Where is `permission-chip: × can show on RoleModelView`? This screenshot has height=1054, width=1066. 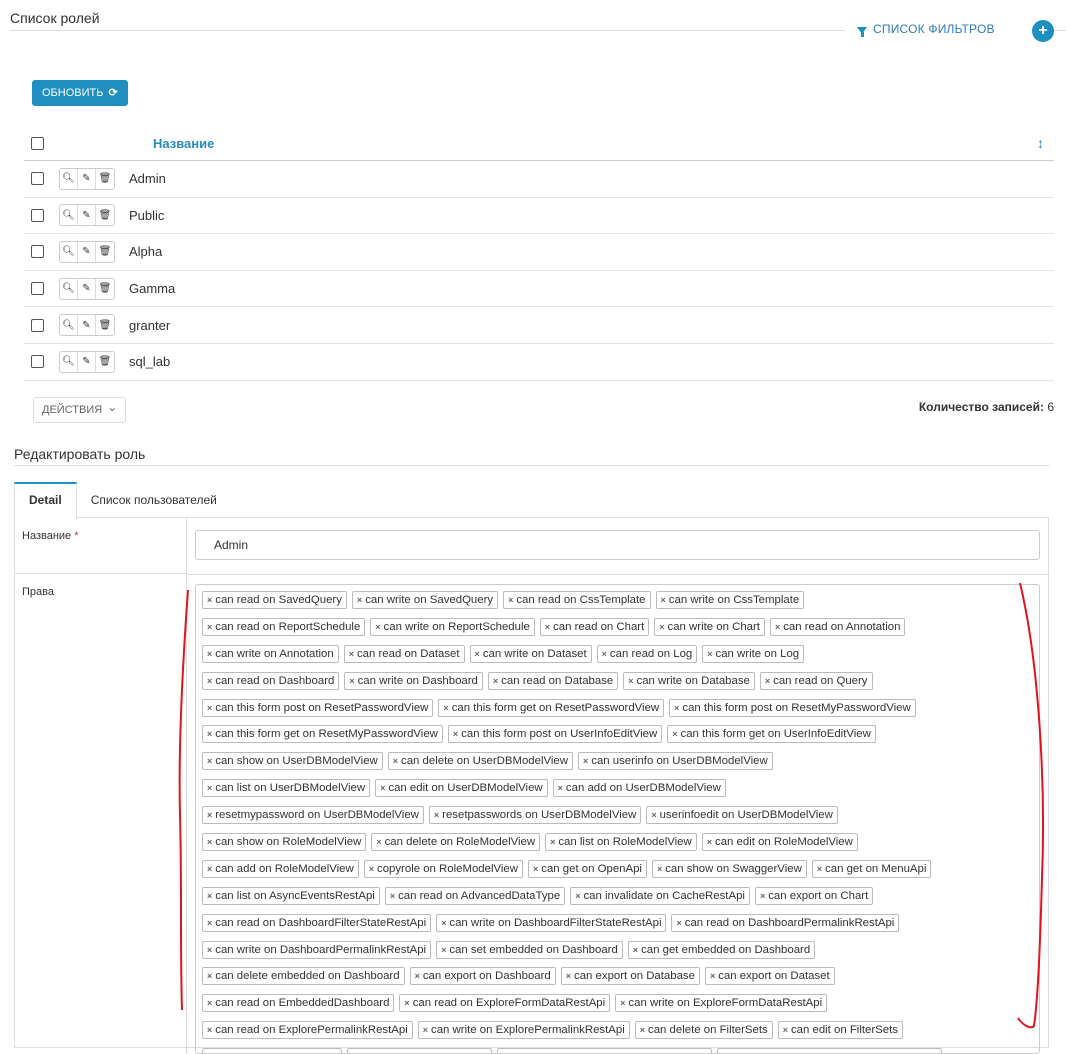
permission-chip: × can show on RoleModelView is located at coordinates (284, 842).